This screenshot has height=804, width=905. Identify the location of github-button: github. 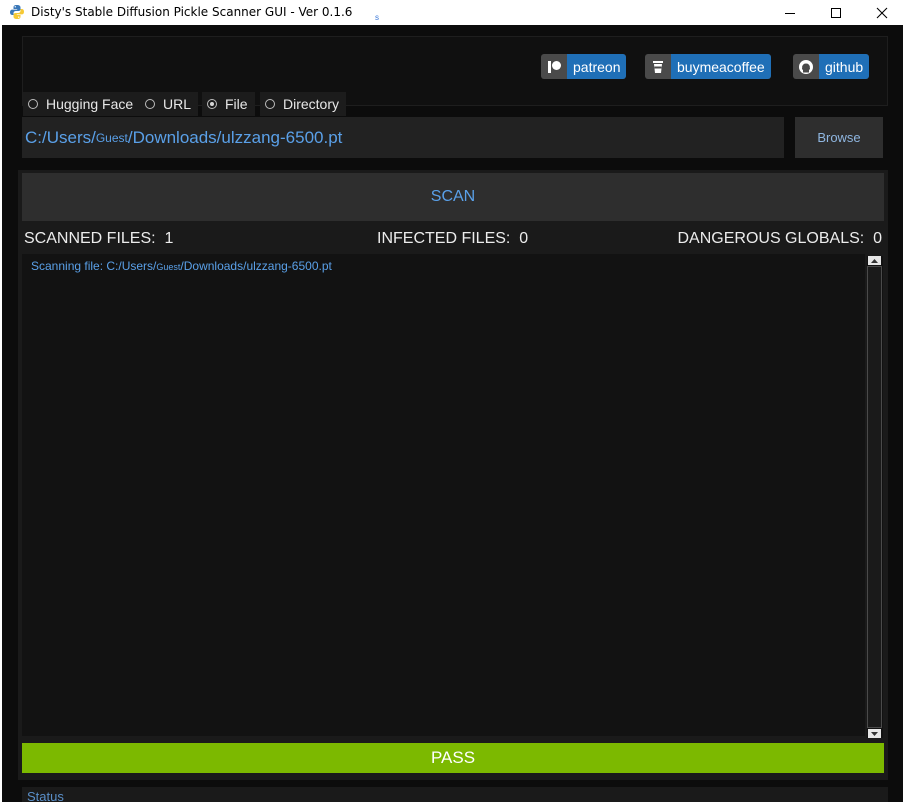
(831, 66).